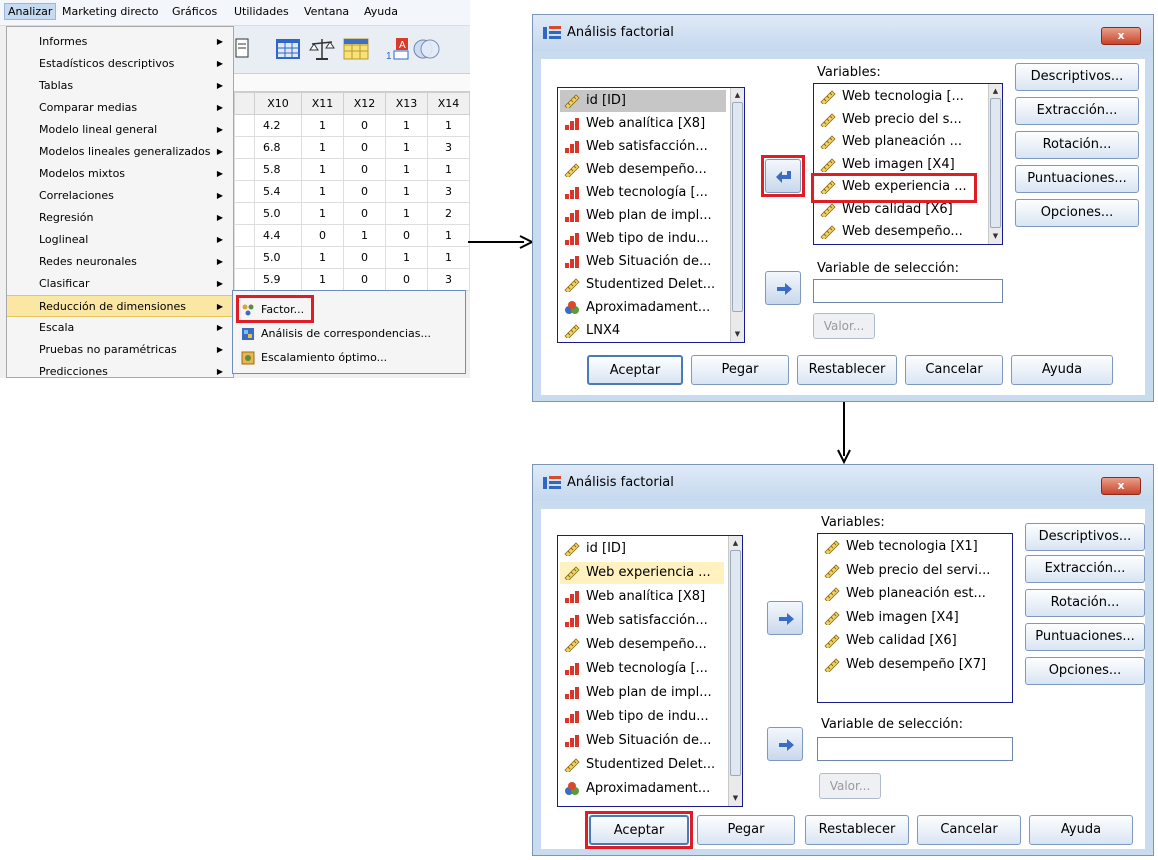 This screenshot has height=860, width=1158. What do you see at coordinates (954, 370) in the screenshot?
I see `cancelar-button: Cancelar` at bounding box center [954, 370].